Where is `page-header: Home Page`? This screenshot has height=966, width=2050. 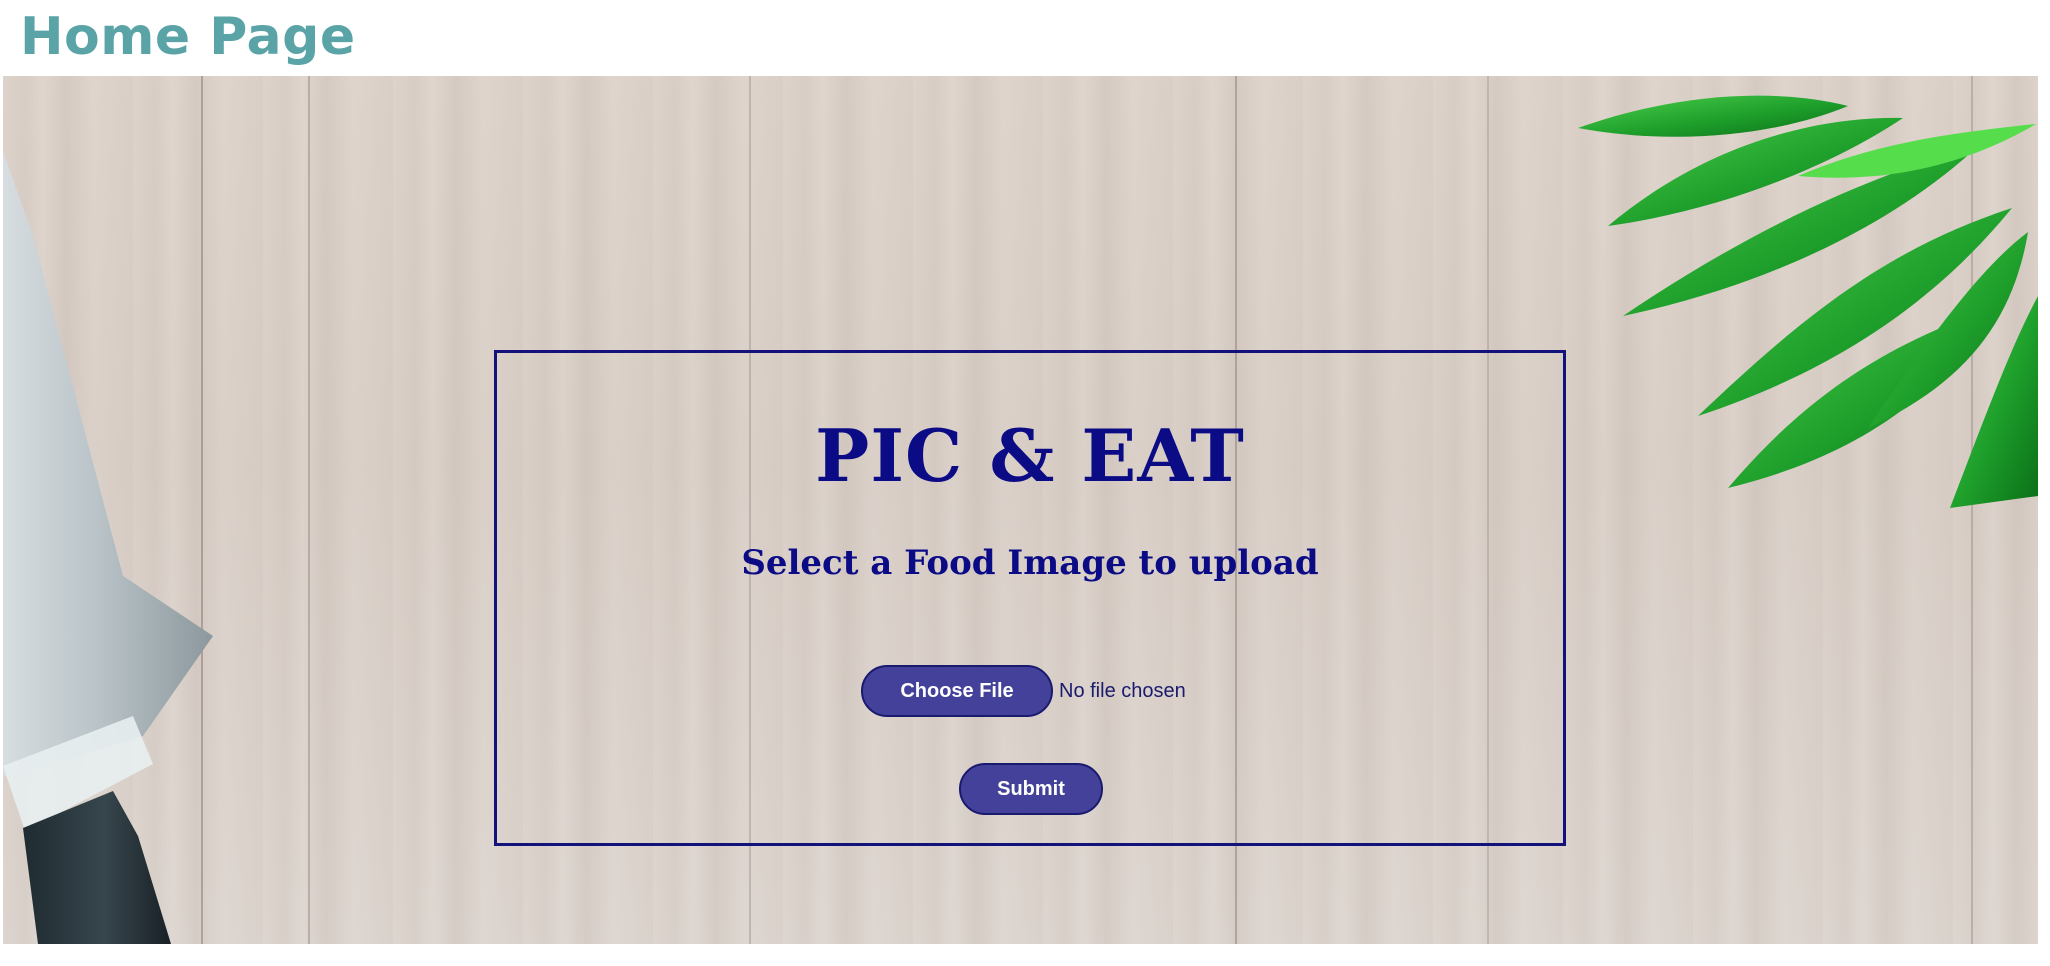
page-header: Home Page is located at coordinates (188, 37).